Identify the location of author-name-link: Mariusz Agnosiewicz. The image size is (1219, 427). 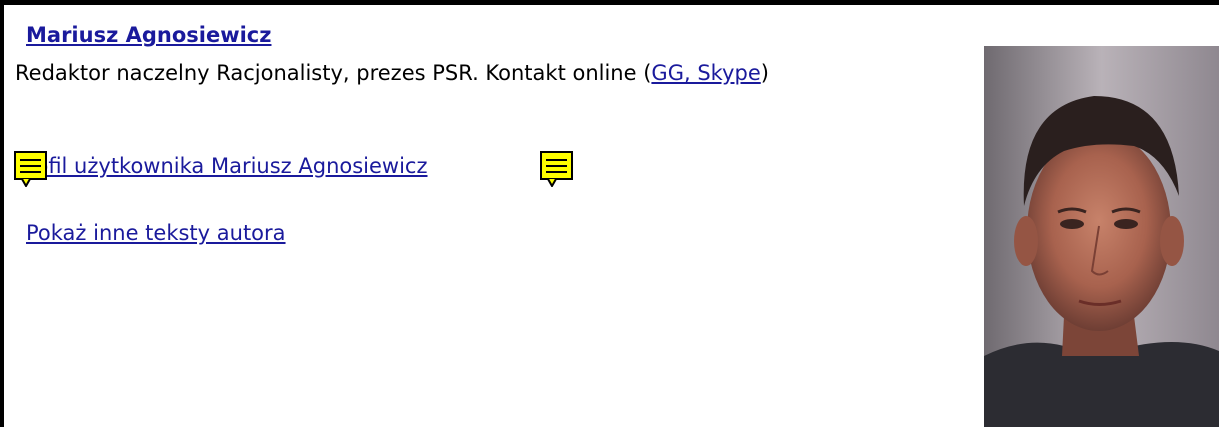
(148, 35).